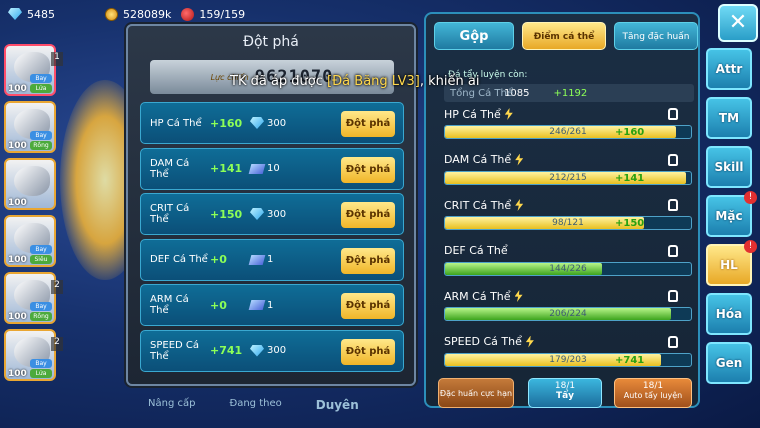 This screenshot has width=760, height=428. What do you see at coordinates (656, 36) in the screenshot?
I see `tab-special-training: Tăng đặc huấn` at bounding box center [656, 36].